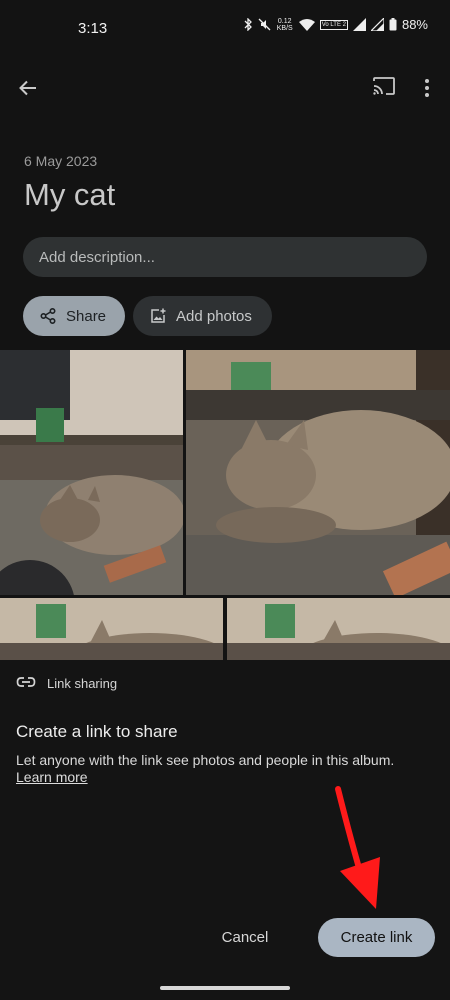 The image size is (450, 1000). Describe the element at coordinates (306, 24) in the screenshot. I see `wifi-icon` at that location.